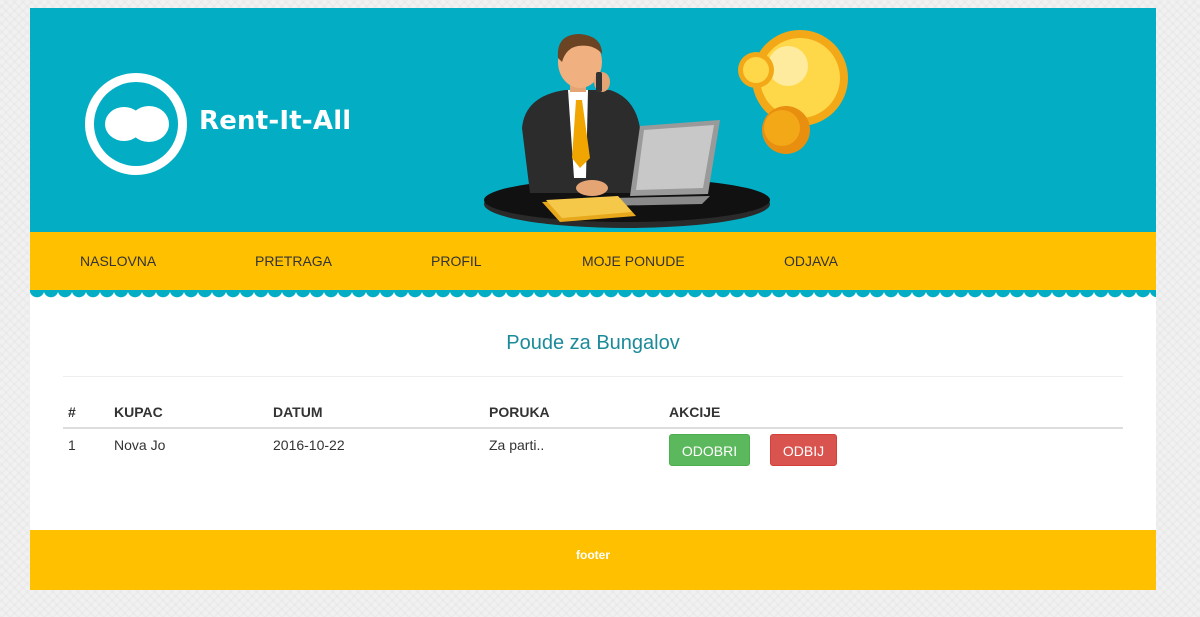 This screenshot has width=1200, height=617. What do you see at coordinates (138, 412) in the screenshot?
I see `column-header-buyer: KUPAC` at bounding box center [138, 412].